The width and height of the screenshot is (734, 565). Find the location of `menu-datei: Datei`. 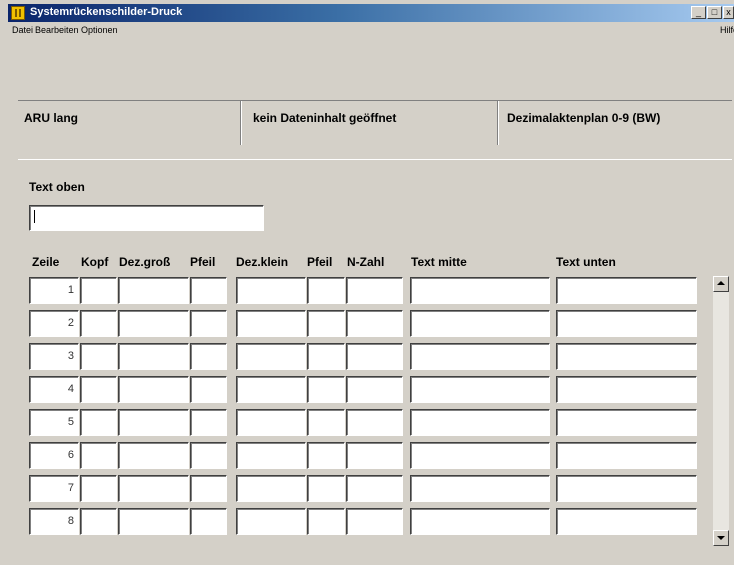

menu-datei: Datei is located at coordinates (22, 30).